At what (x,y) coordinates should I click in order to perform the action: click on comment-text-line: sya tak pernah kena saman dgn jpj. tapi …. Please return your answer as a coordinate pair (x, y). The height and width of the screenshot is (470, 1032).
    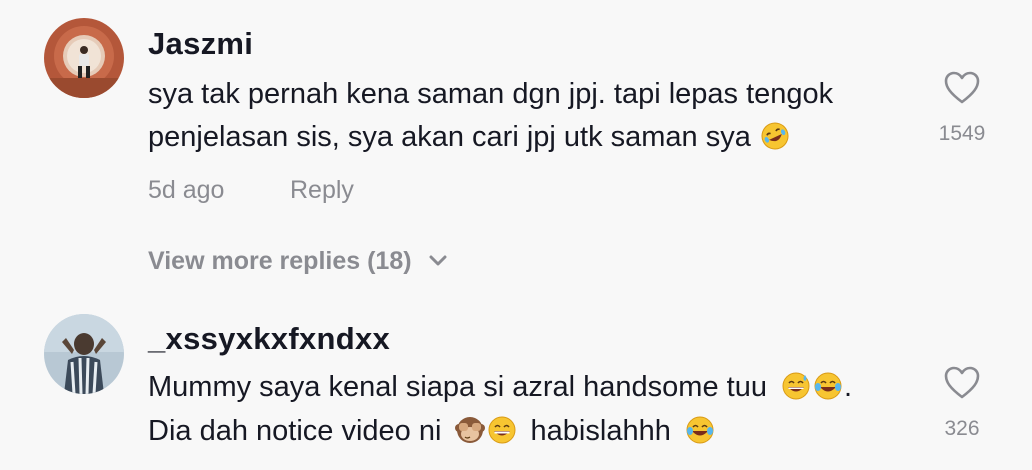
    Looking at the image, I should click on (491, 94).